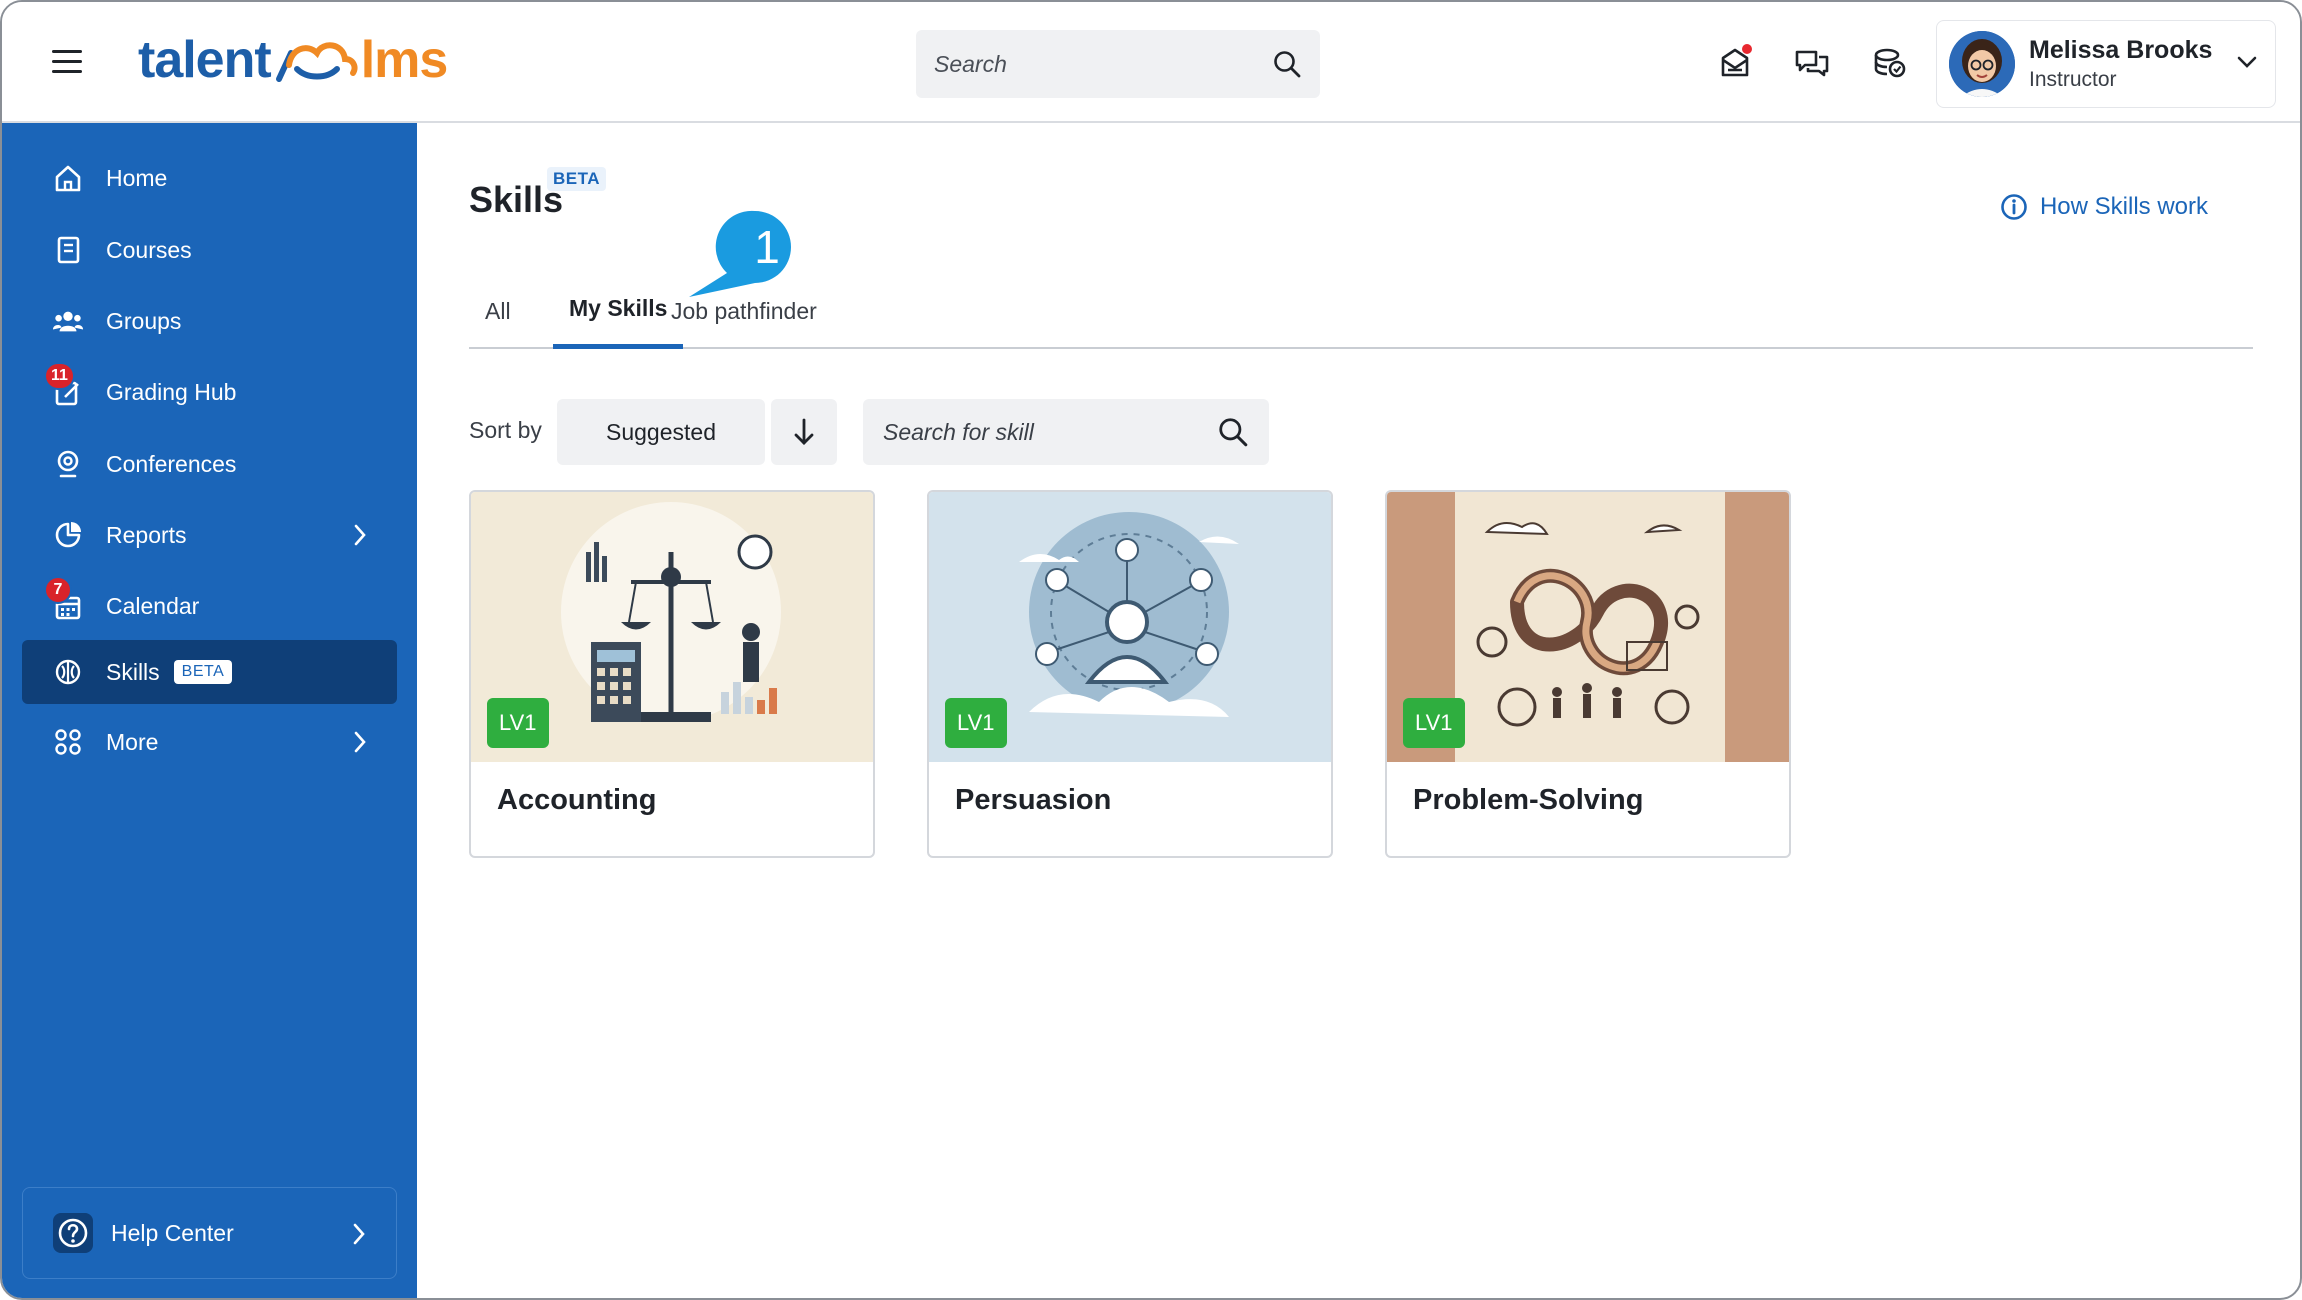 The width and height of the screenshot is (2302, 1300). What do you see at coordinates (68, 535) in the screenshot?
I see `pie-chart-icon` at bounding box center [68, 535].